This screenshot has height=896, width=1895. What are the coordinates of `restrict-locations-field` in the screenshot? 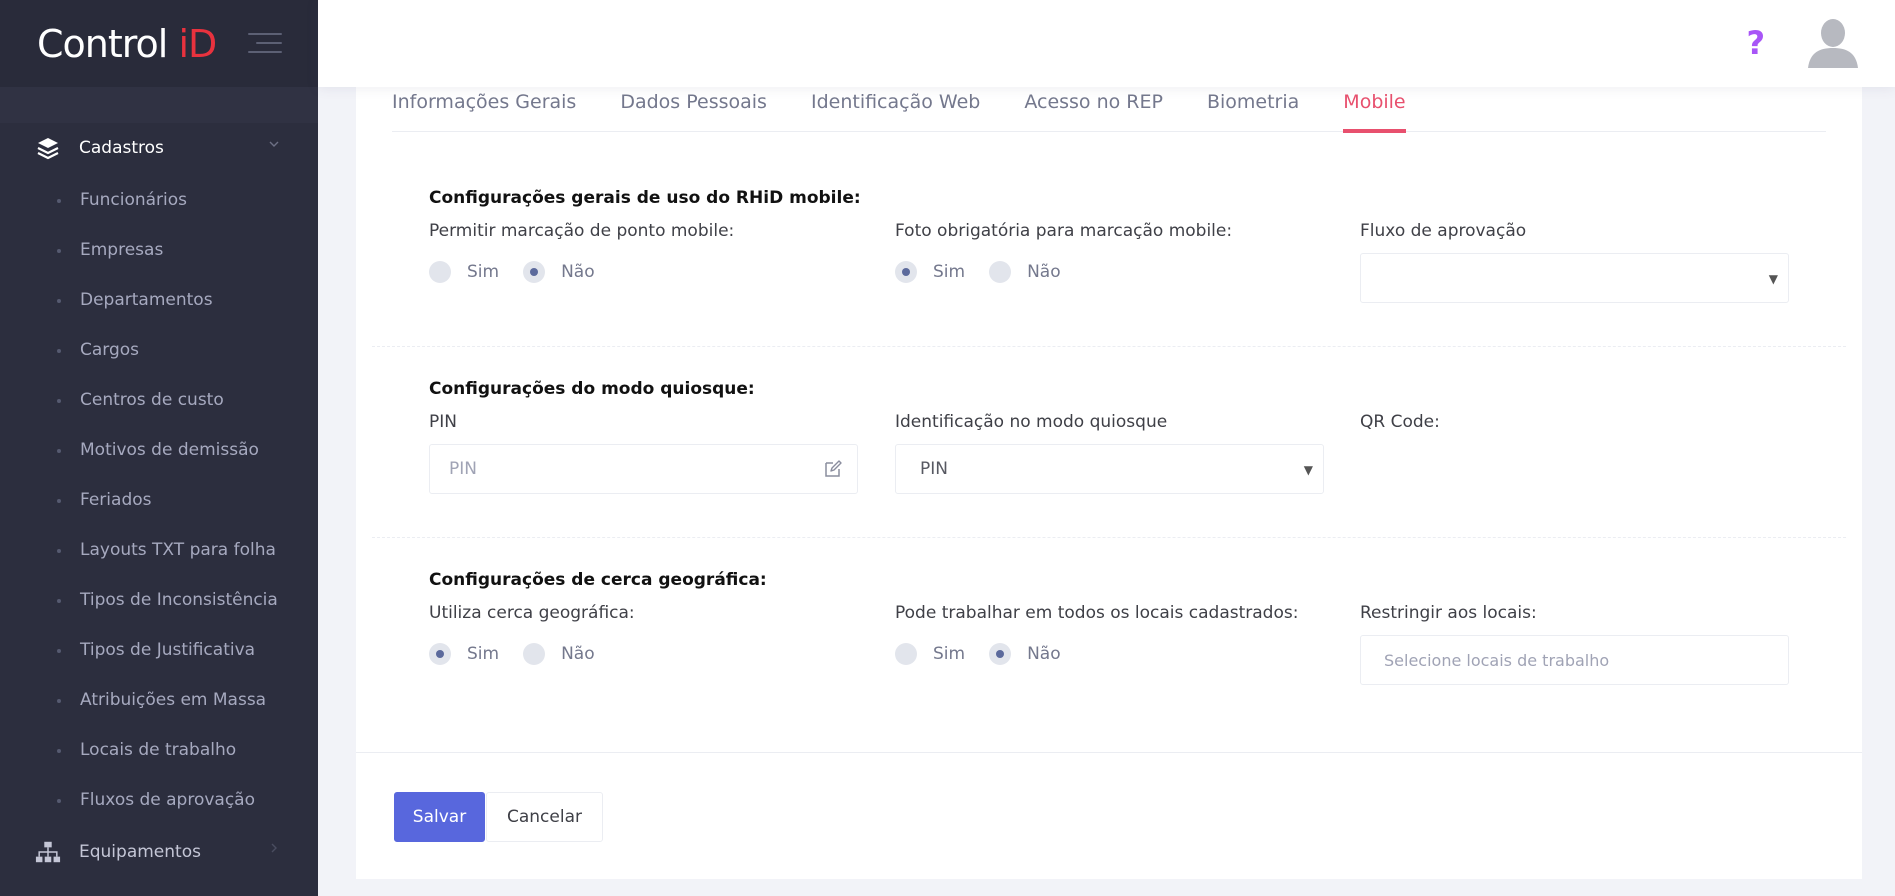 It's located at (1574, 660).